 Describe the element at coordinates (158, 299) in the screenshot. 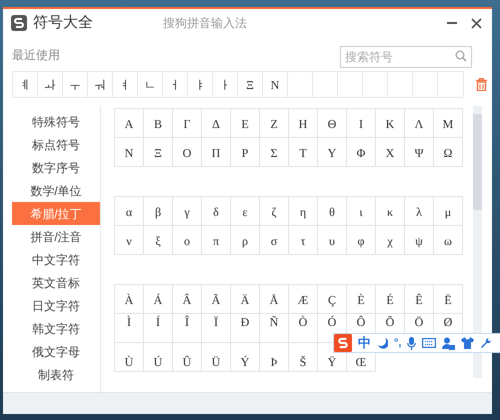

I see `symbol-cell: Á` at that location.